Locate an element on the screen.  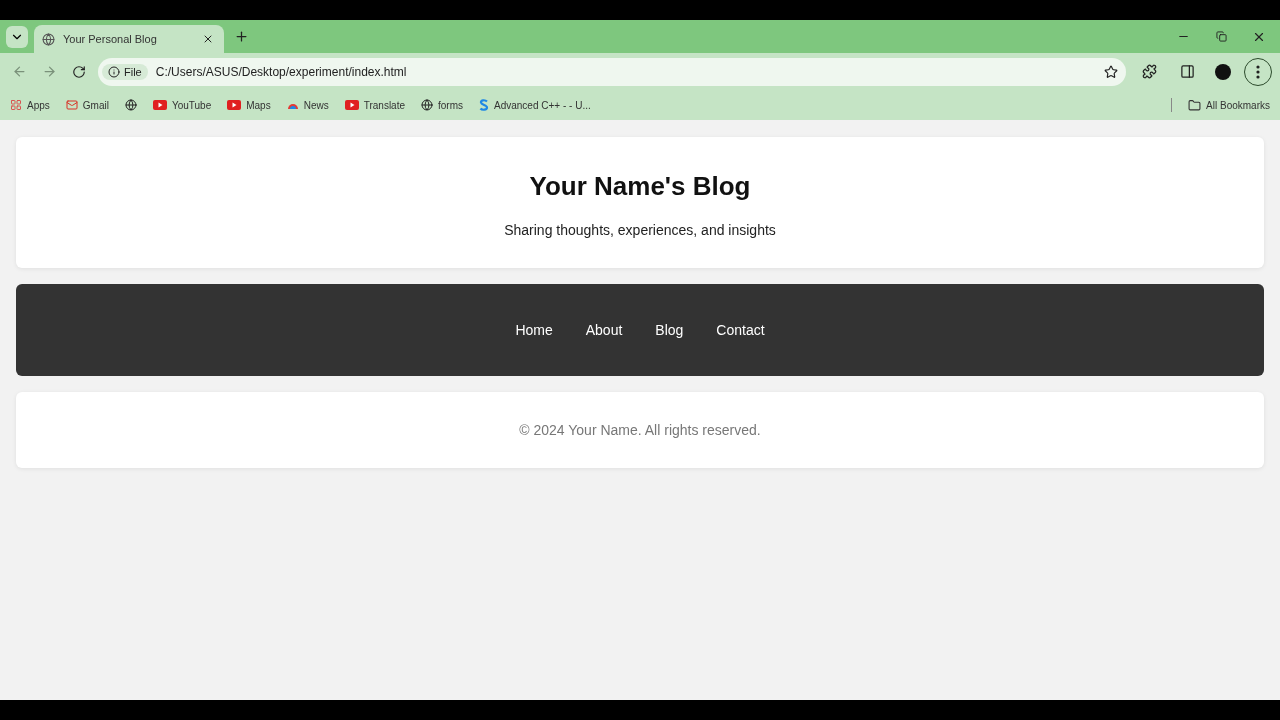
restore-icon is located at coordinates (1221, 36).